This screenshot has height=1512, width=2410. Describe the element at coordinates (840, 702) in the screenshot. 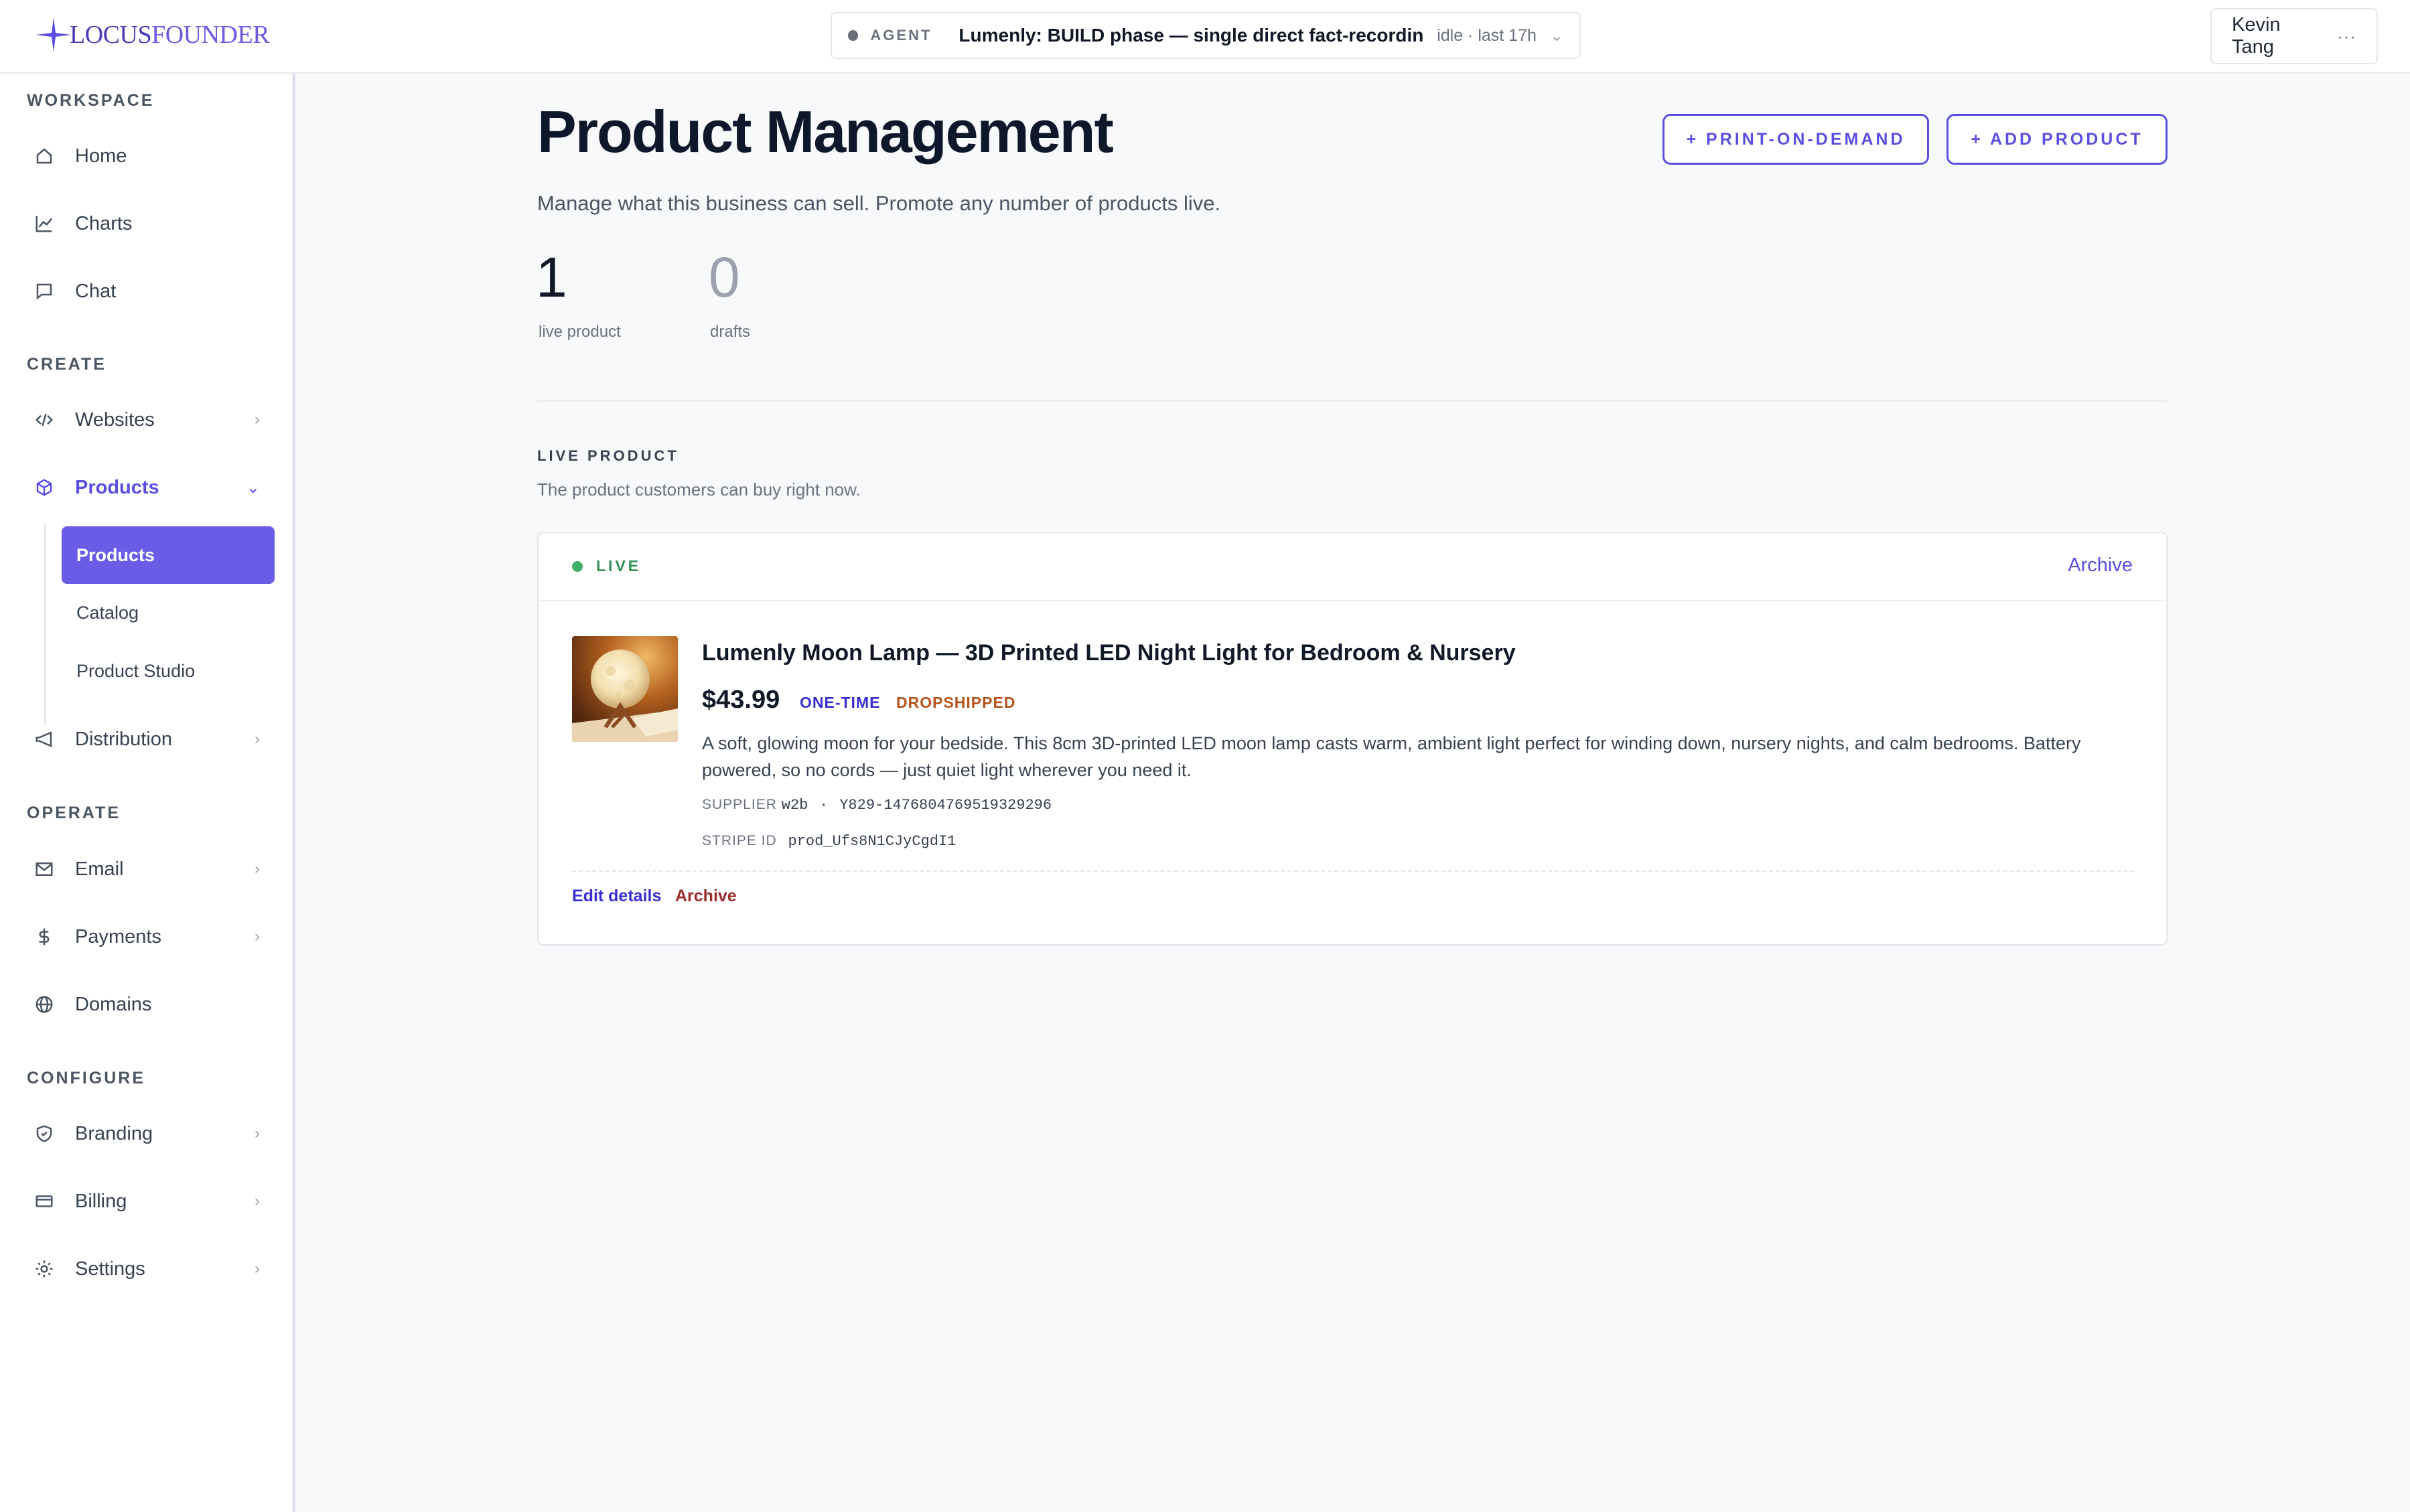

I see `billing-type-badge: ONE-TIME` at that location.